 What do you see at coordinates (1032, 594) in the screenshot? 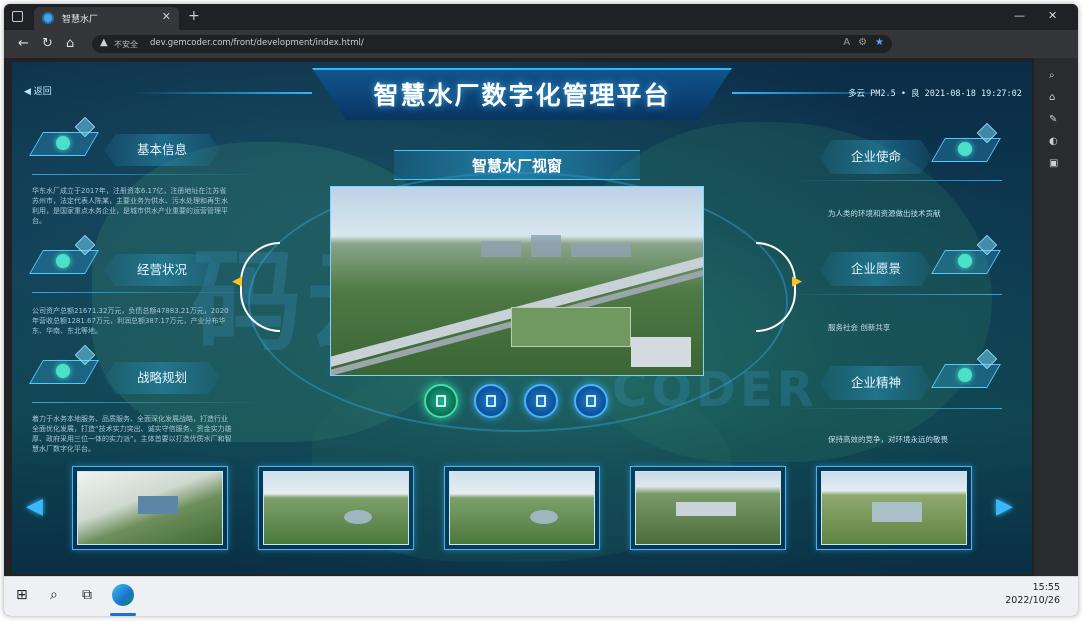
I see `system-clock: 15:55 2022/10/26` at bounding box center [1032, 594].